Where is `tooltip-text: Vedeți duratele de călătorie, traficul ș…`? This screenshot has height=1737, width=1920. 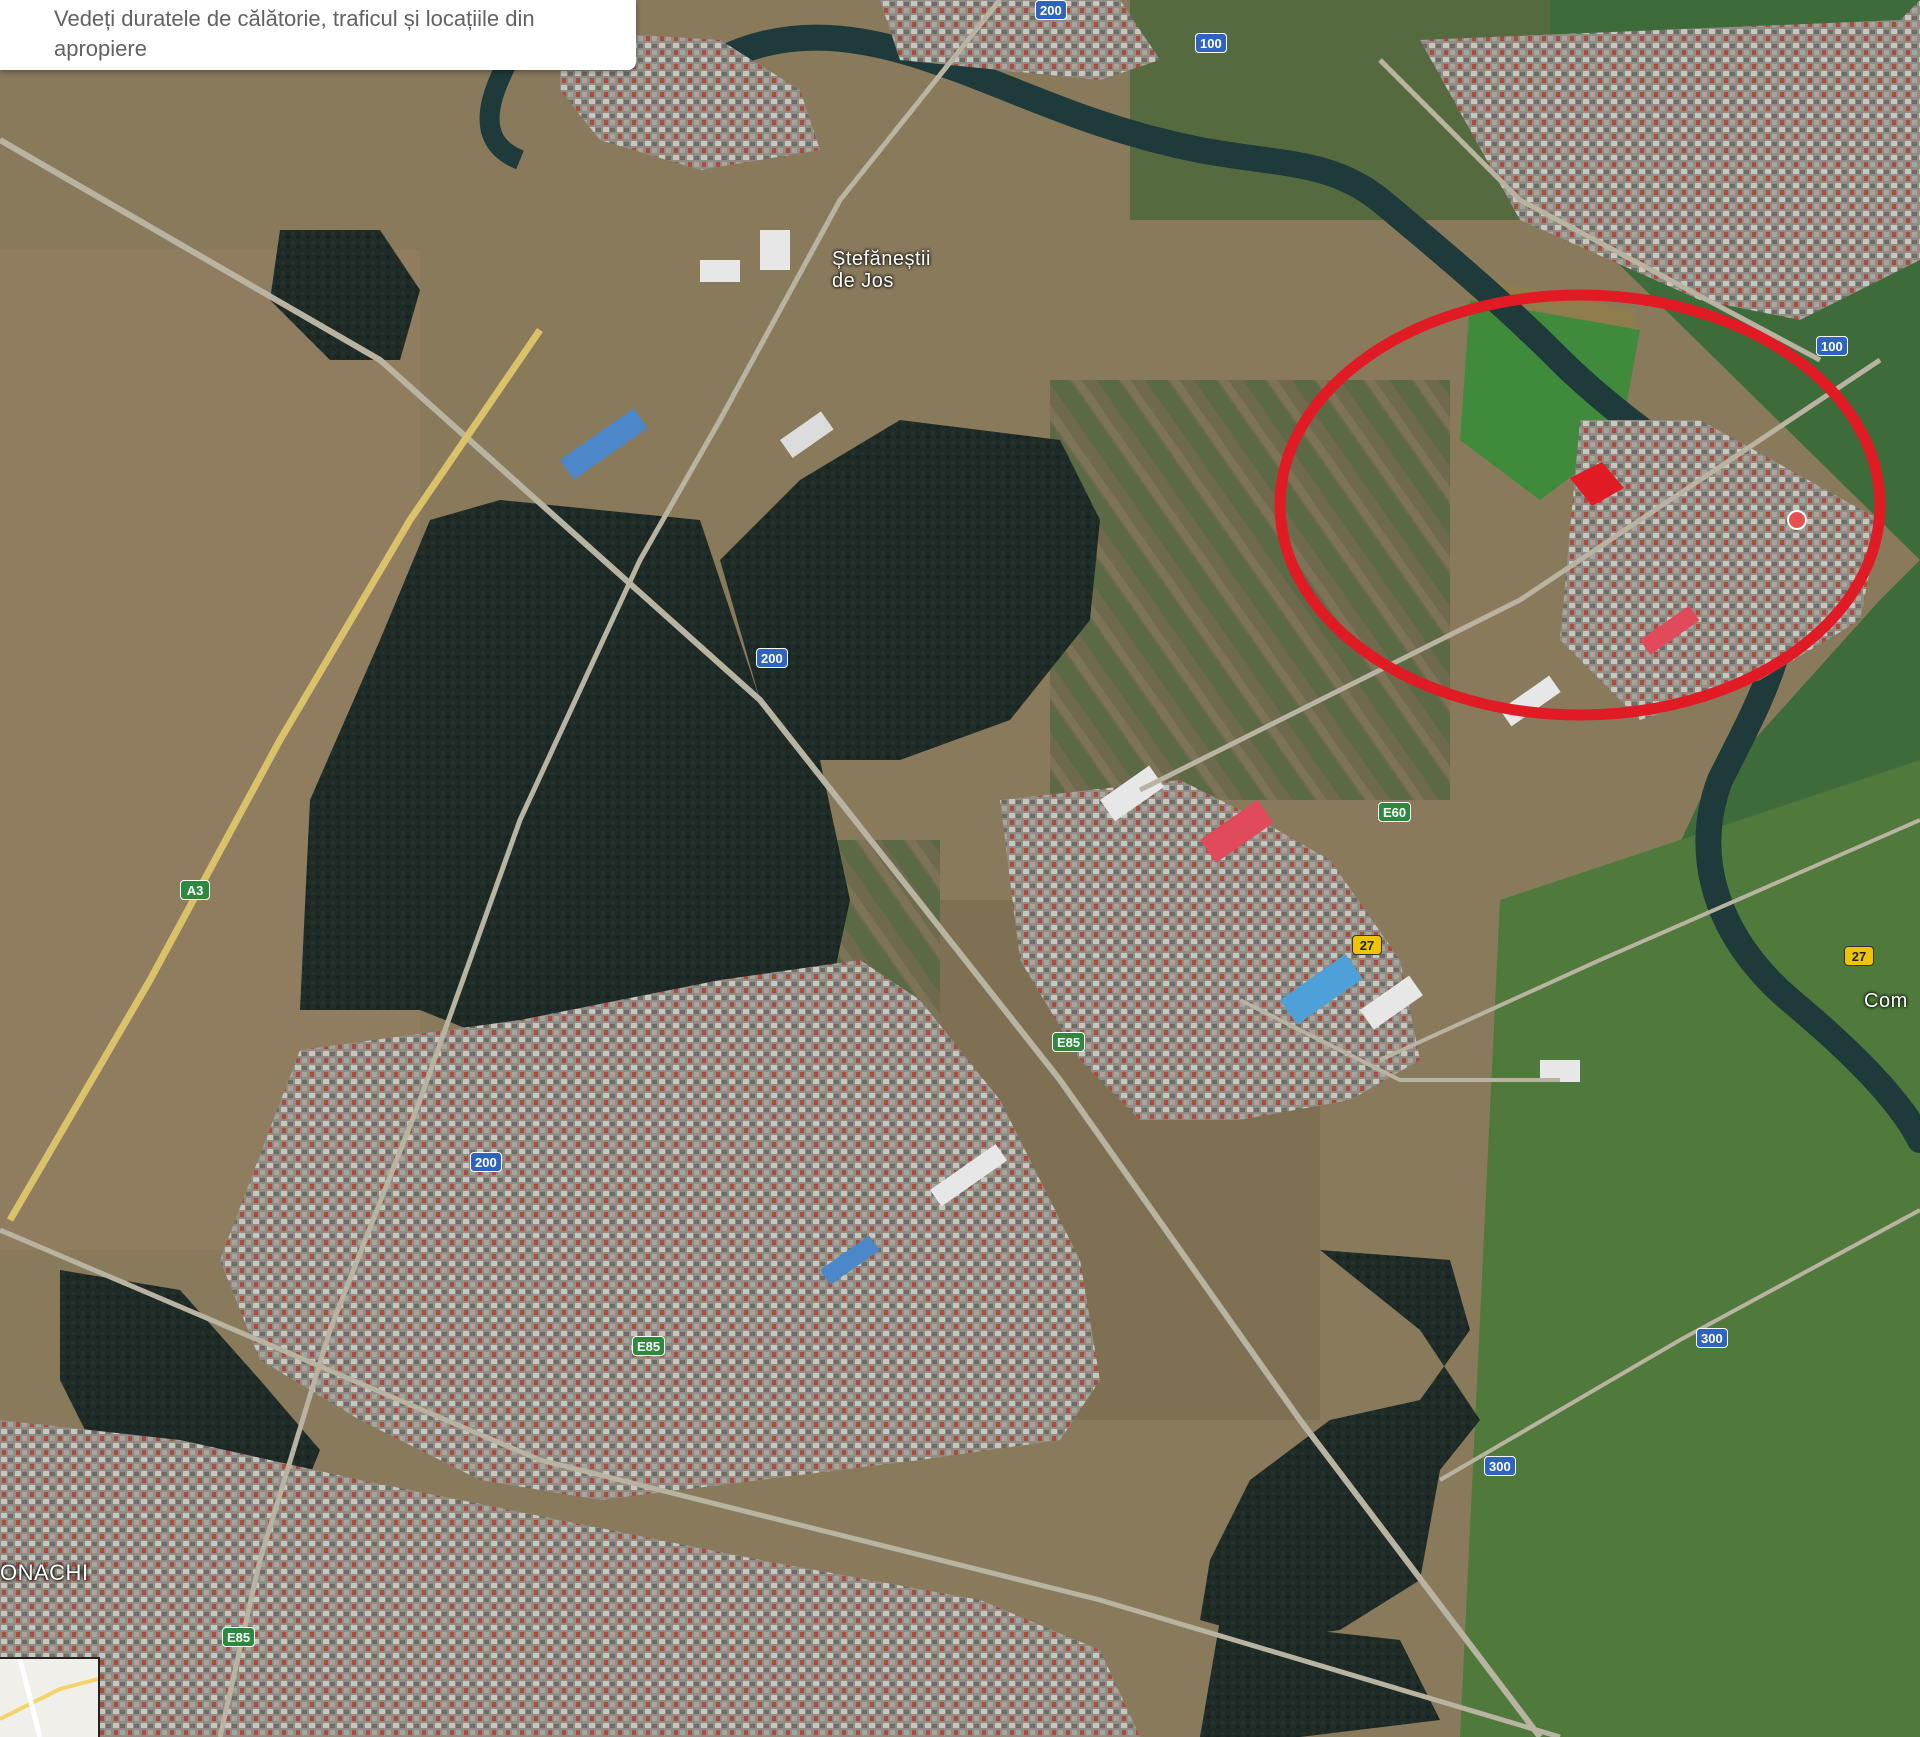
tooltip-text: Vedeți duratele de călătorie, traficul ș… is located at coordinates (294, 33).